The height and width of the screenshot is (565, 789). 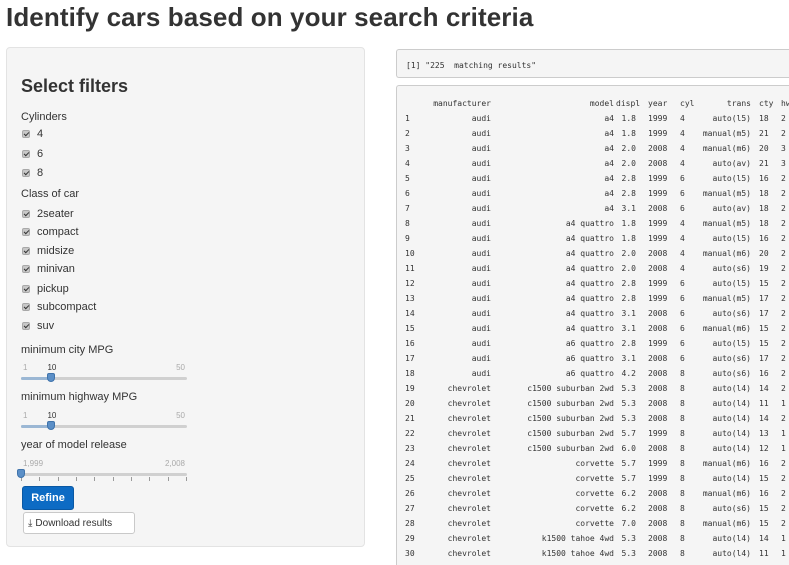 I want to click on table-cell: manual(m6), so click(x=726, y=493).